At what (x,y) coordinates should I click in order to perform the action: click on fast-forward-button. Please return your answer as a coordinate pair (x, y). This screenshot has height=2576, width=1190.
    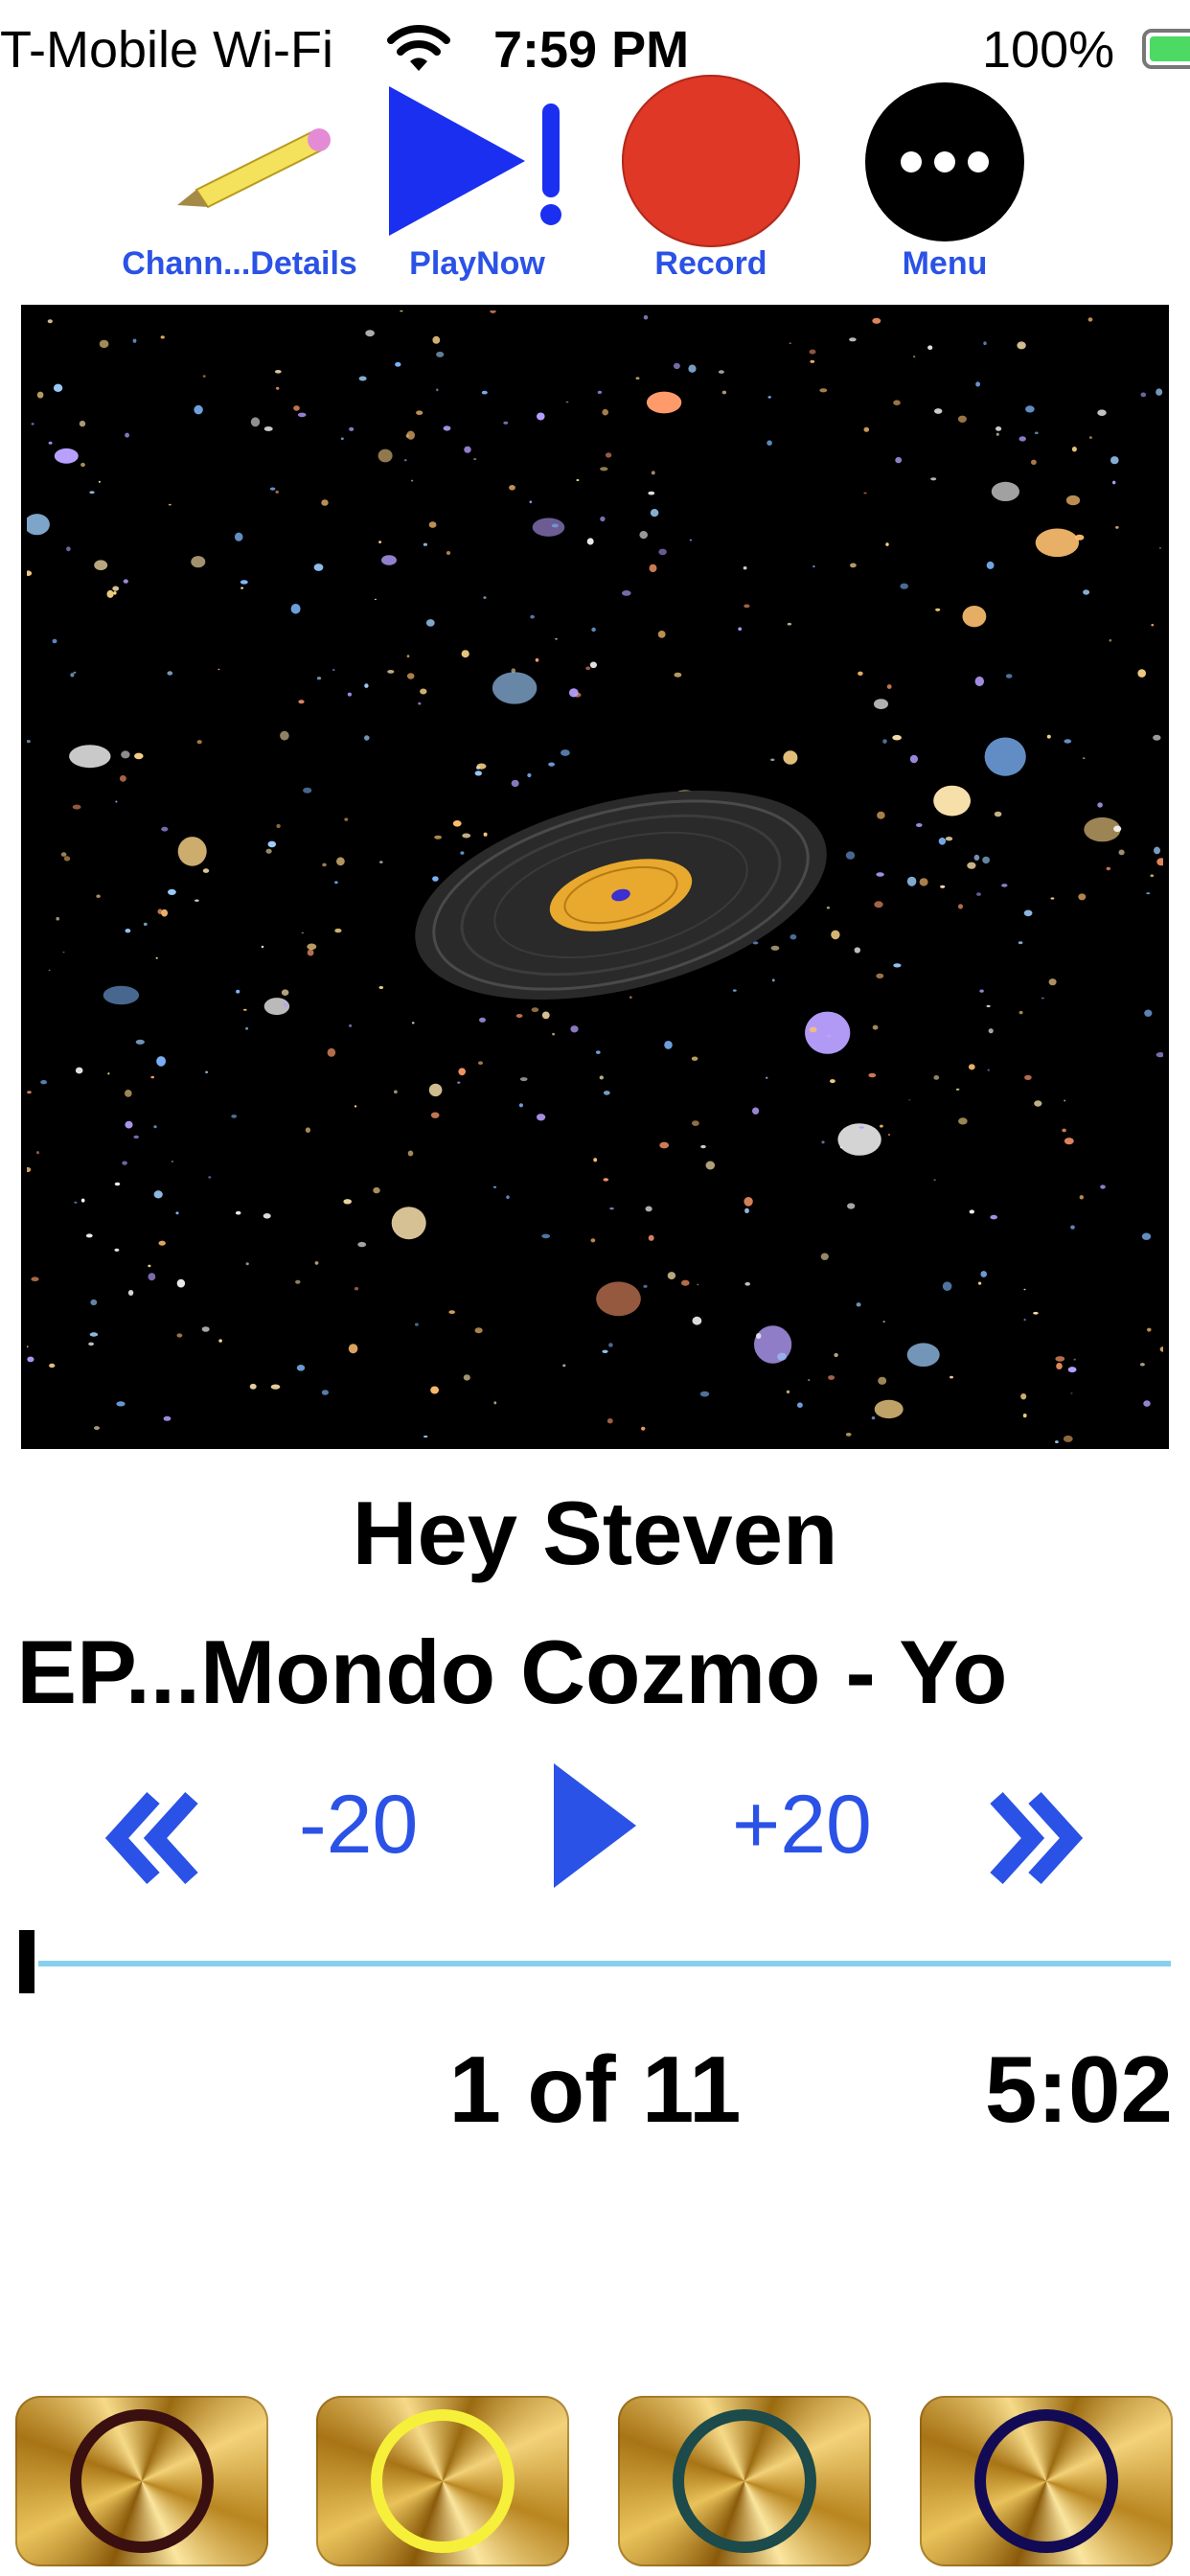
    Looking at the image, I should click on (1037, 1838).